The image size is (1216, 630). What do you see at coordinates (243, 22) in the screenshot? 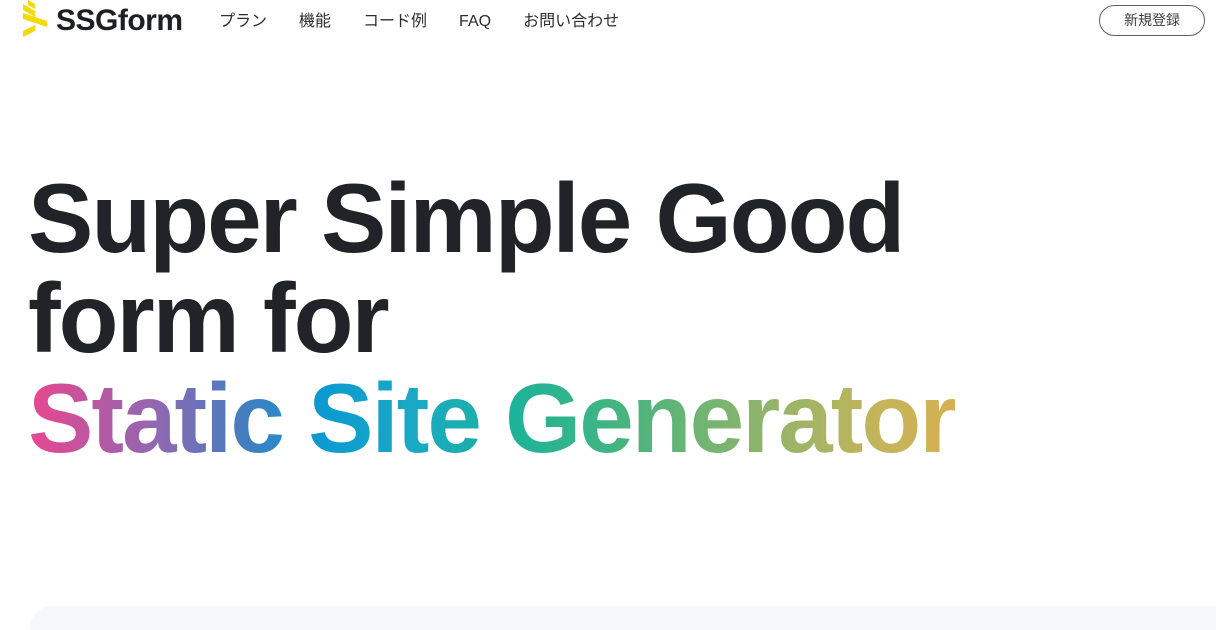
I see `nav-link-plan: プラン` at bounding box center [243, 22].